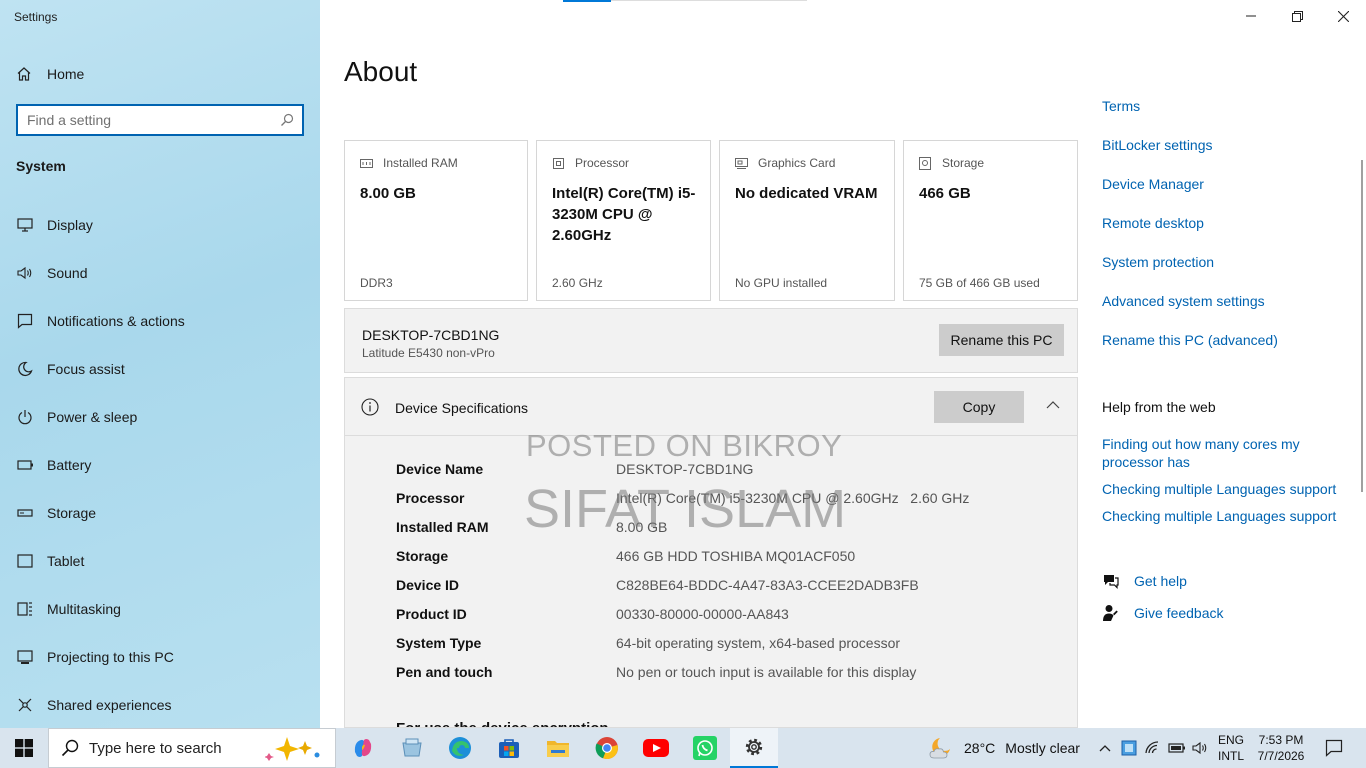  I want to click on taskbar-youtube, so click(656, 748).